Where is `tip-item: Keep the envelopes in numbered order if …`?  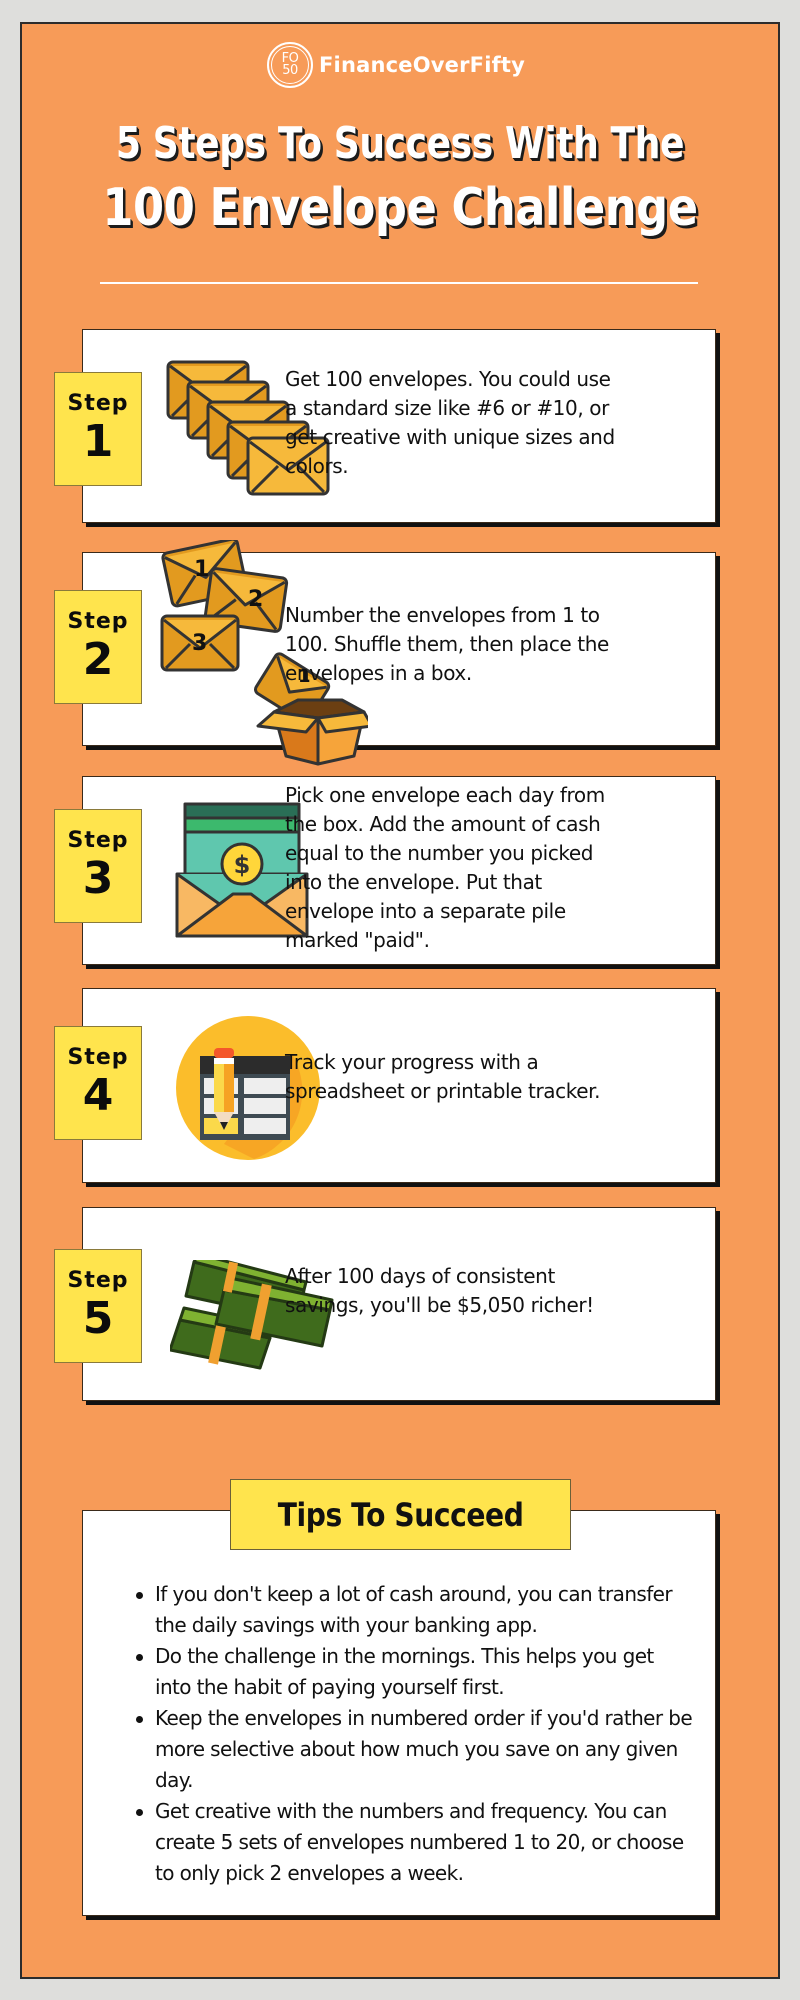
tip-item: Keep the envelopes in numbered order if … is located at coordinates (415, 1749).